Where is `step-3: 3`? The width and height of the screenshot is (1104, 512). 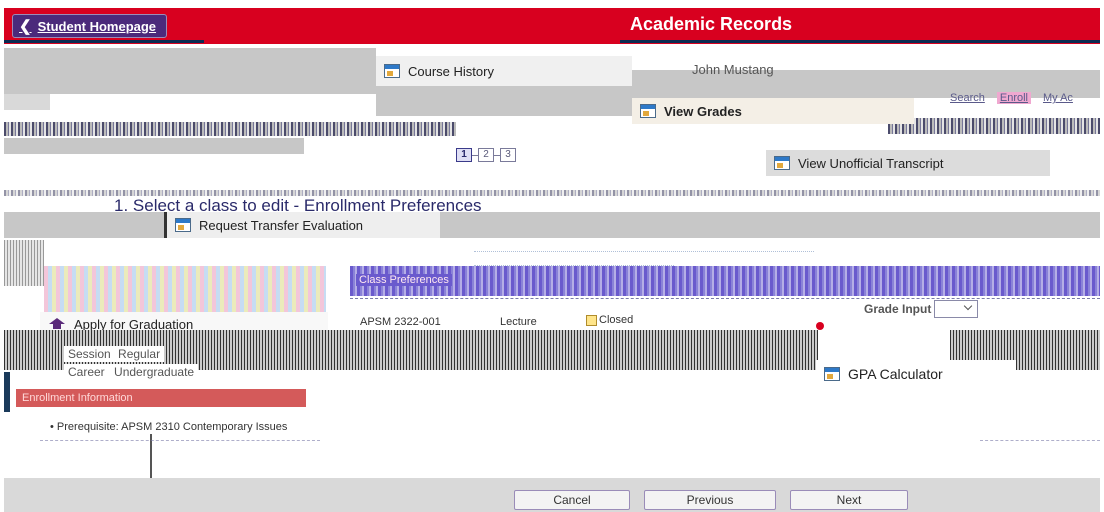 step-3: 3 is located at coordinates (508, 155).